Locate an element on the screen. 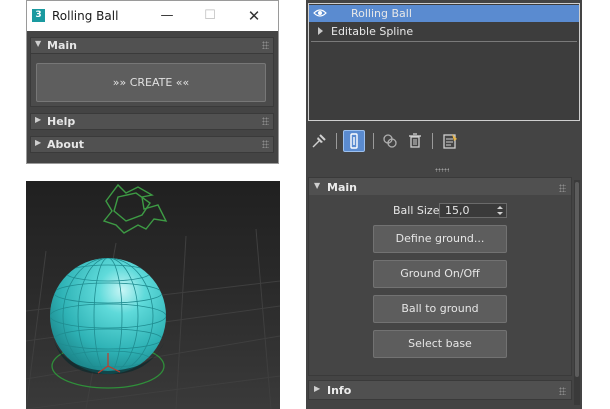 The image size is (610, 409). panel-resize-grip-icon is located at coordinates (442, 170).